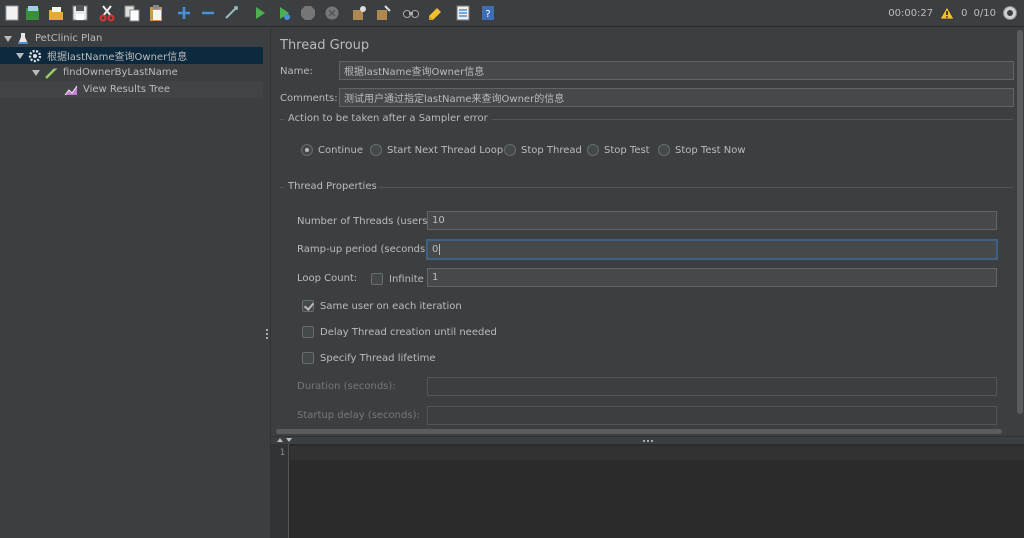 Image resolution: width=1024 pixels, height=538 pixels. What do you see at coordinates (378, 358) in the screenshot?
I see `checkbox-label: Specify Thread lifetime` at bounding box center [378, 358].